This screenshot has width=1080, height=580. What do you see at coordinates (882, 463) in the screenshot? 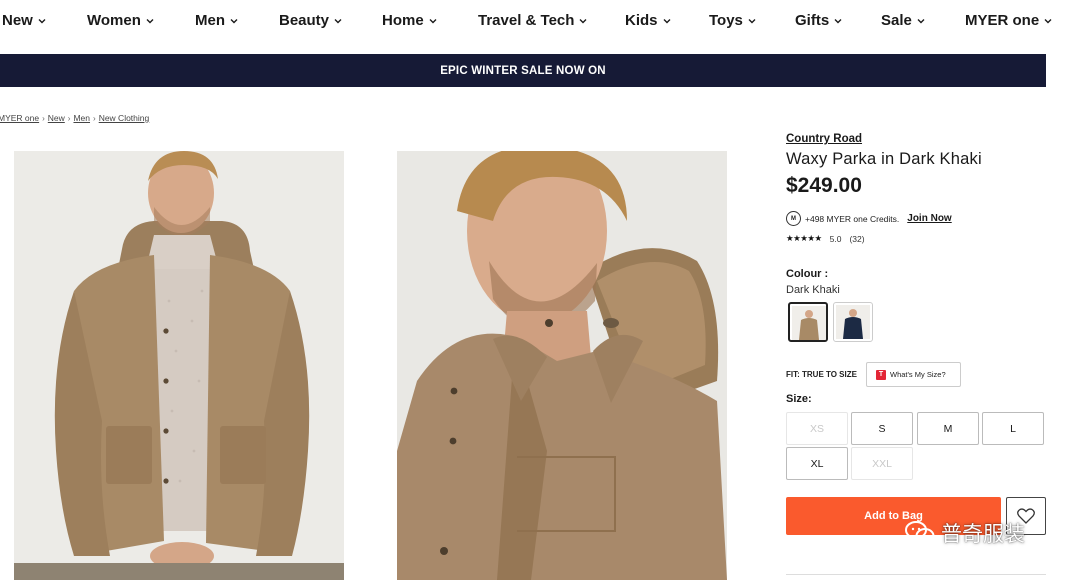
I see `size-option-xxl: XXL` at bounding box center [882, 463].